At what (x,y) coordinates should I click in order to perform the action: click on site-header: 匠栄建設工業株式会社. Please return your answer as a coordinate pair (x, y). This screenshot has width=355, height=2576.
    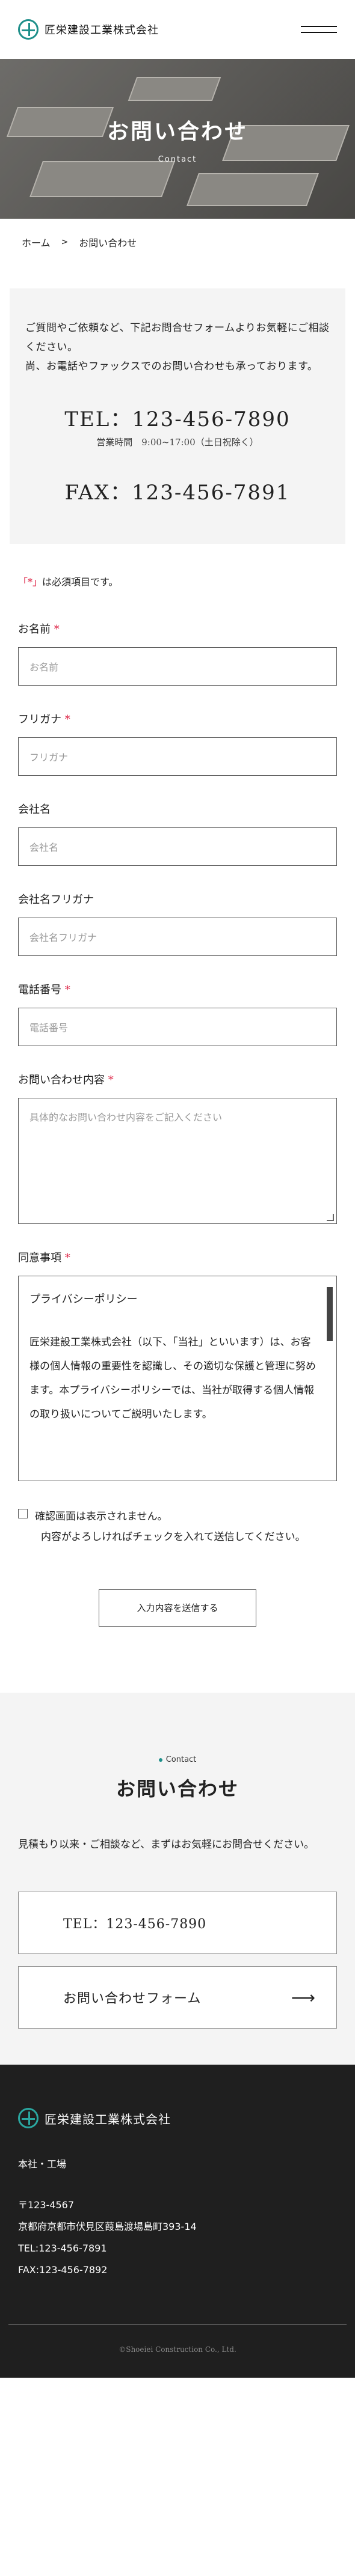
    Looking at the image, I should click on (177, 29).